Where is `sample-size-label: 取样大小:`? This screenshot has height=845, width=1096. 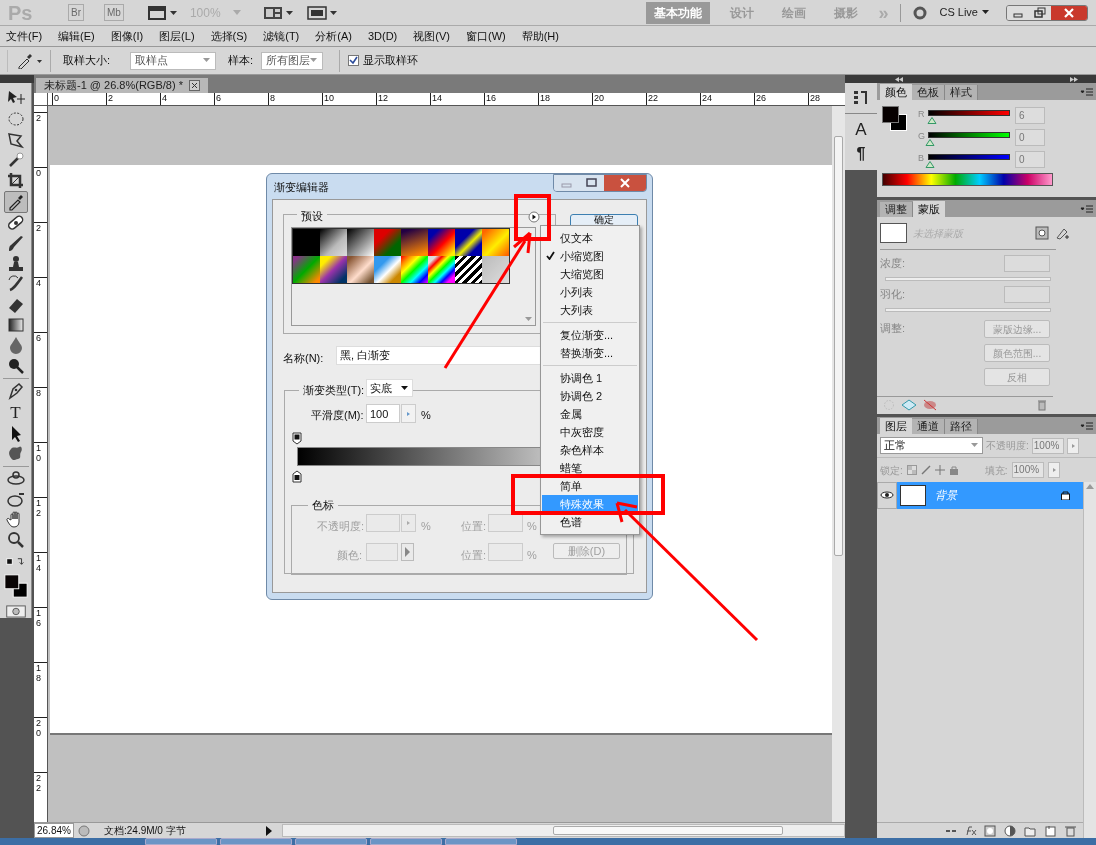
sample-size-label: 取样大小: is located at coordinates (87, 61).